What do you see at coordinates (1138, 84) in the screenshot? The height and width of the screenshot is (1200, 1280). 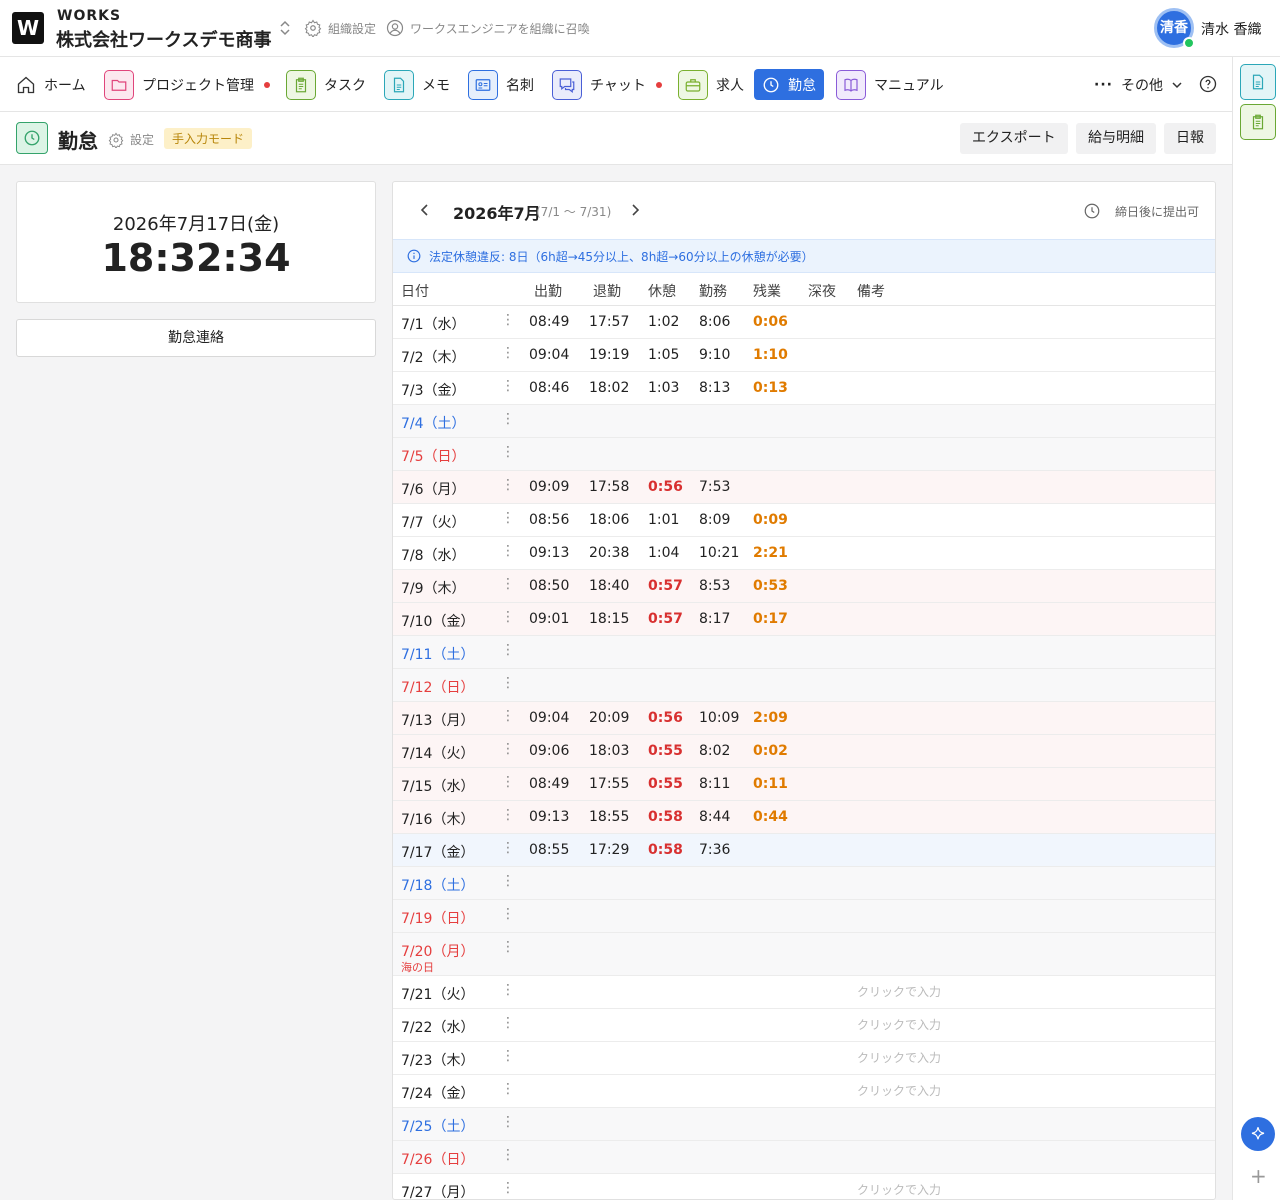 I see `nav-more: ··· その他` at bounding box center [1138, 84].